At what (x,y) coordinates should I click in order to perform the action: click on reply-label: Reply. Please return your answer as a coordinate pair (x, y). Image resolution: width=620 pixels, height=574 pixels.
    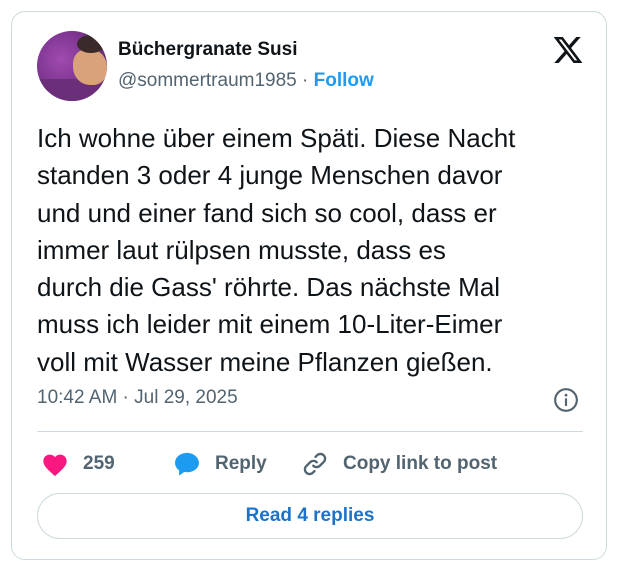
    Looking at the image, I should click on (241, 463).